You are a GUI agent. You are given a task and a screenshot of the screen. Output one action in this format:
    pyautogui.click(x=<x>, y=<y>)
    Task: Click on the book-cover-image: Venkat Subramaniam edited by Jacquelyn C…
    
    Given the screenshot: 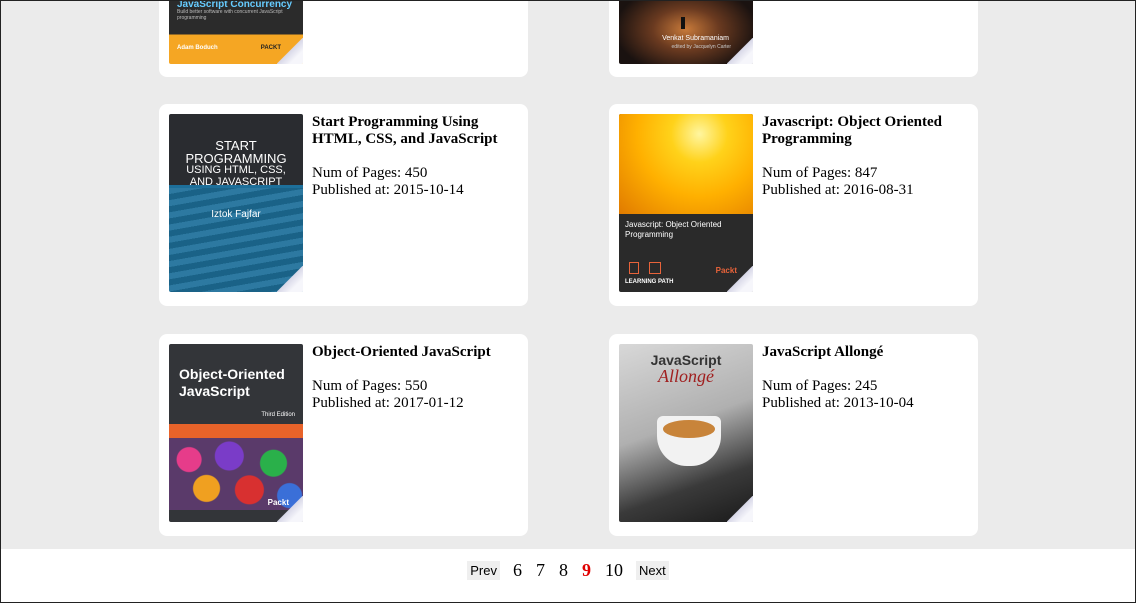 What is the action you would take?
    pyautogui.click(x=686, y=32)
    